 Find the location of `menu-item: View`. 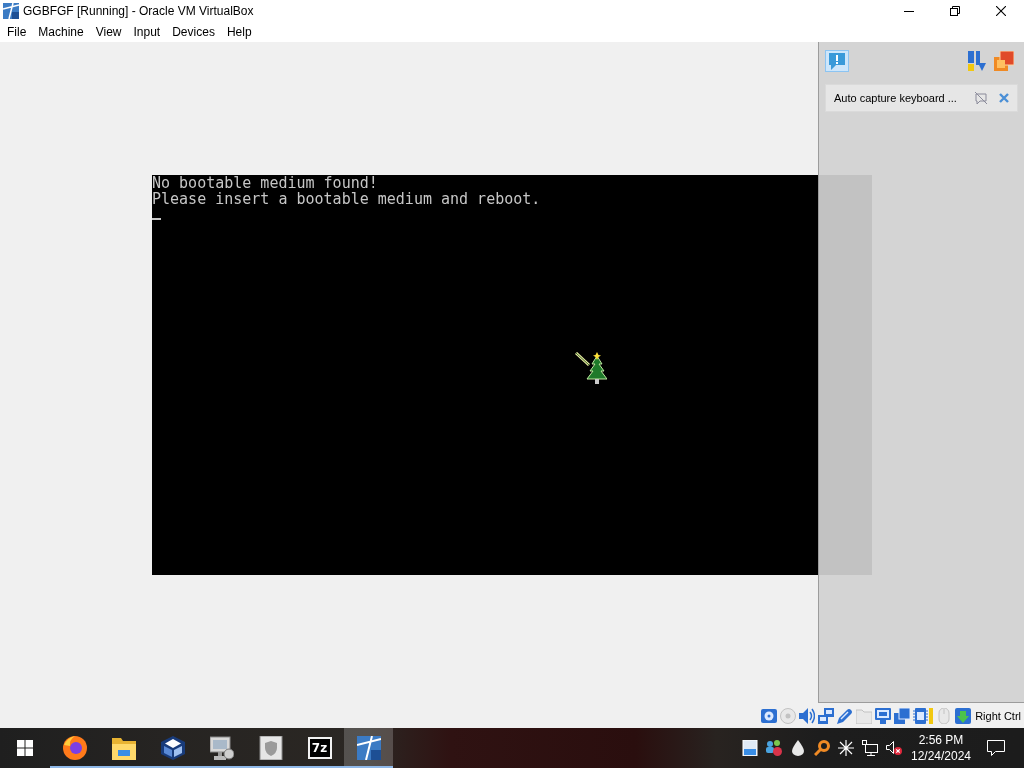

menu-item: View is located at coordinates (108, 32).